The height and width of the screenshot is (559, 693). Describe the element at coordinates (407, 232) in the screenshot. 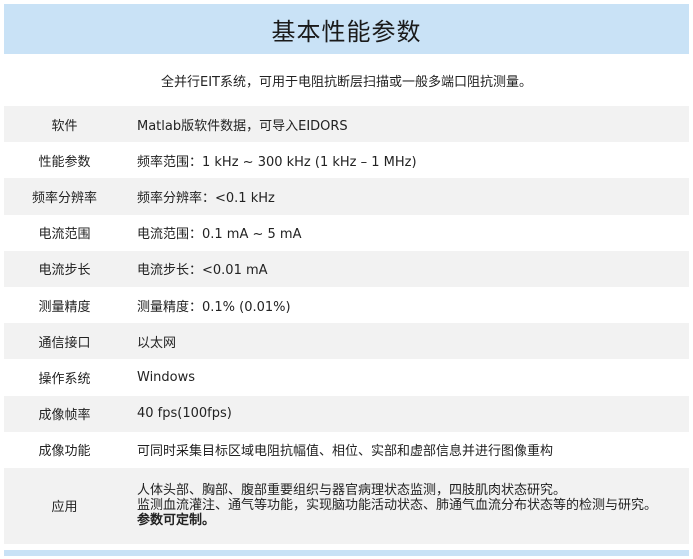

I see `row-value: 电流范围：0.1 mA ~ 5 mA` at that location.